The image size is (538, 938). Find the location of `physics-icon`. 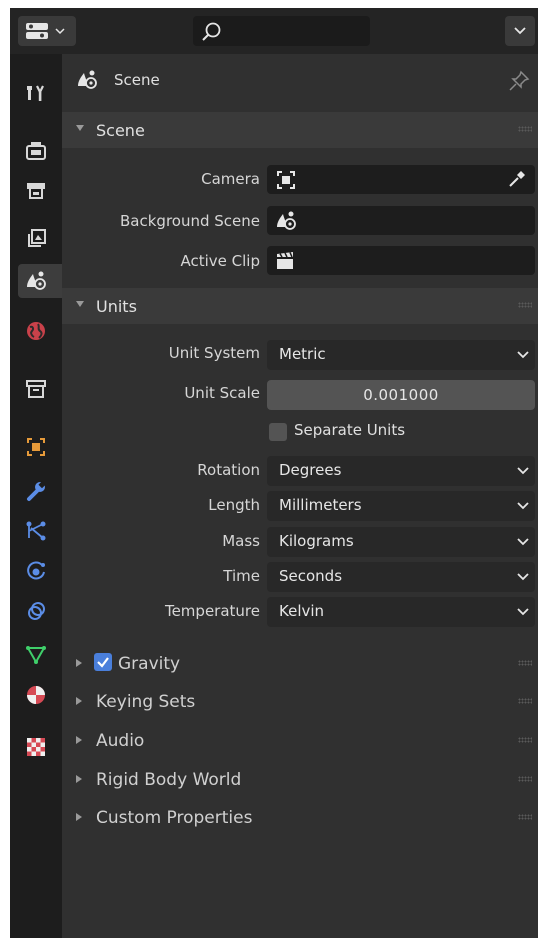

physics-icon is located at coordinates (36, 570).